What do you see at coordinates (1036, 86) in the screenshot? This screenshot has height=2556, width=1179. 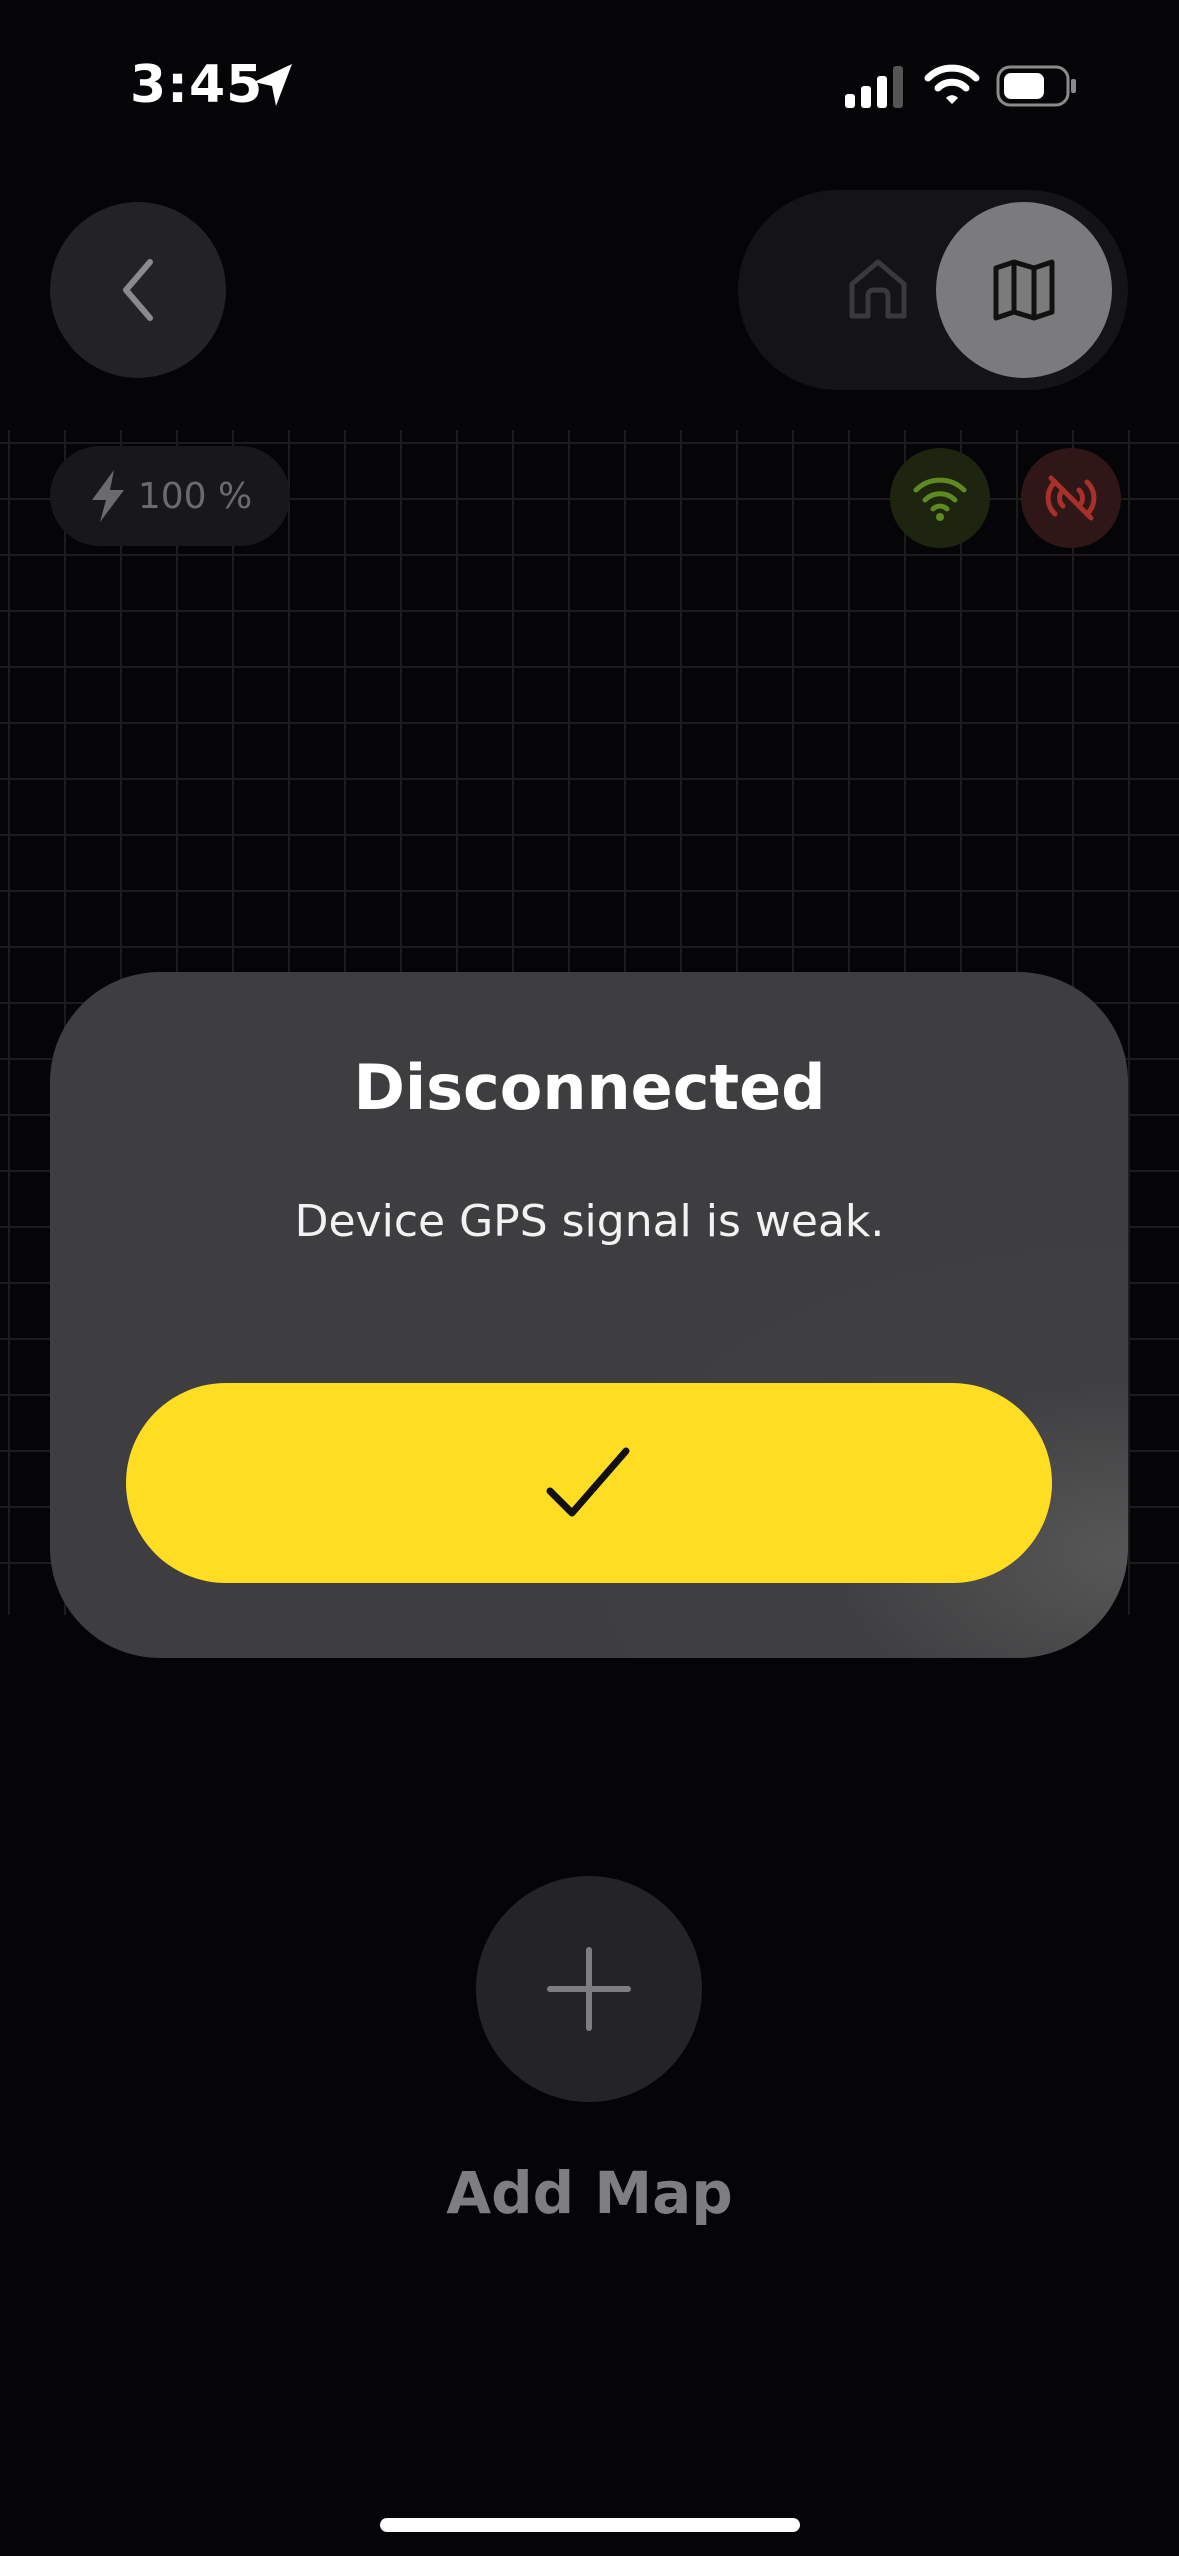 I see `battery-icon` at bounding box center [1036, 86].